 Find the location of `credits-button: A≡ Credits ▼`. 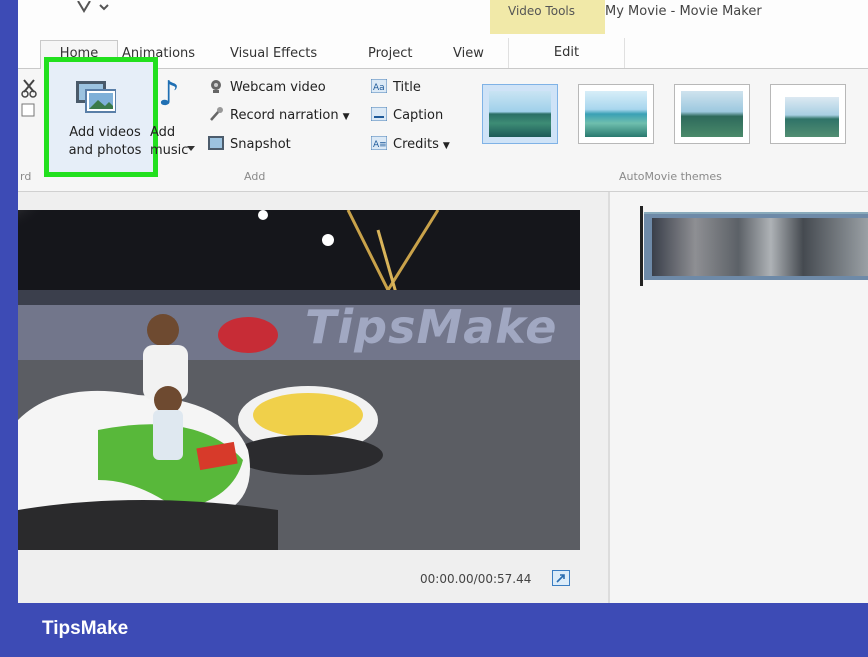

credits-button: A≡ Credits ▼ is located at coordinates (410, 145).